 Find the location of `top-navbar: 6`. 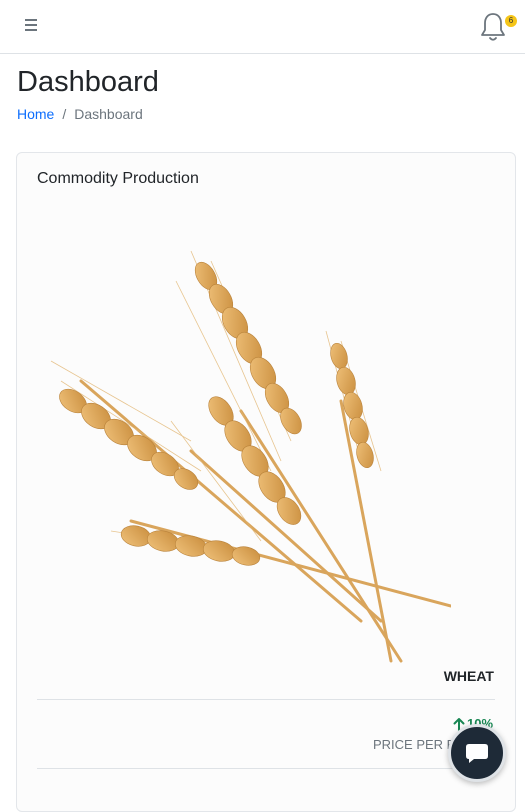

top-navbar: 6 is located at coordinates (262, 27).